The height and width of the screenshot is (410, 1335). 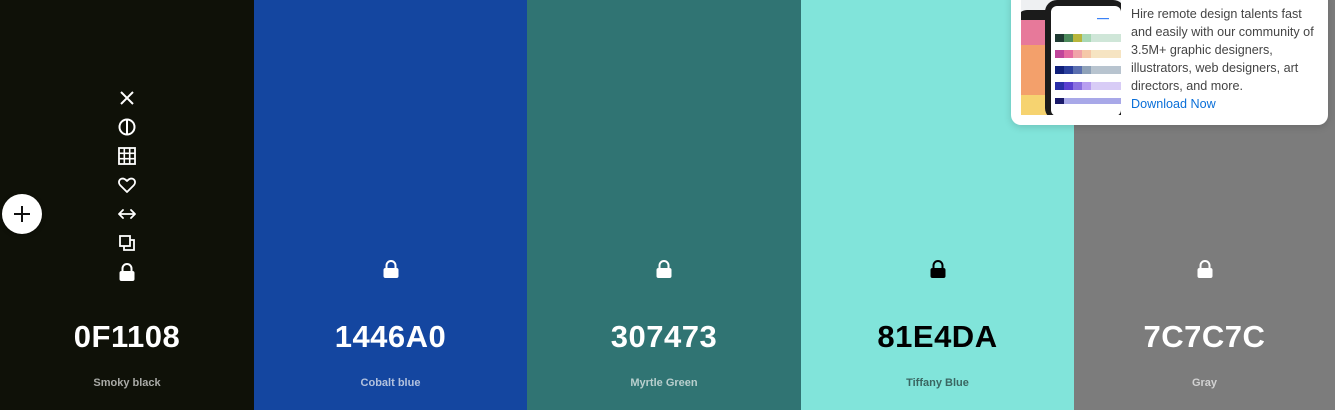 I want to click on drag-arrows-icon, so click(x=127, y=214).